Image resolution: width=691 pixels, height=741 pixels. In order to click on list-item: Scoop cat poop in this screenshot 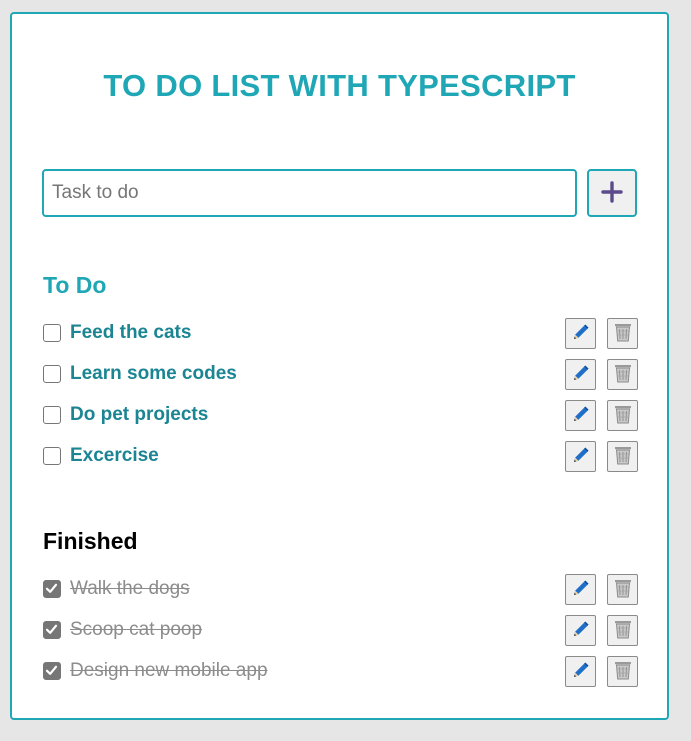, I will do `click(340, 635)`.